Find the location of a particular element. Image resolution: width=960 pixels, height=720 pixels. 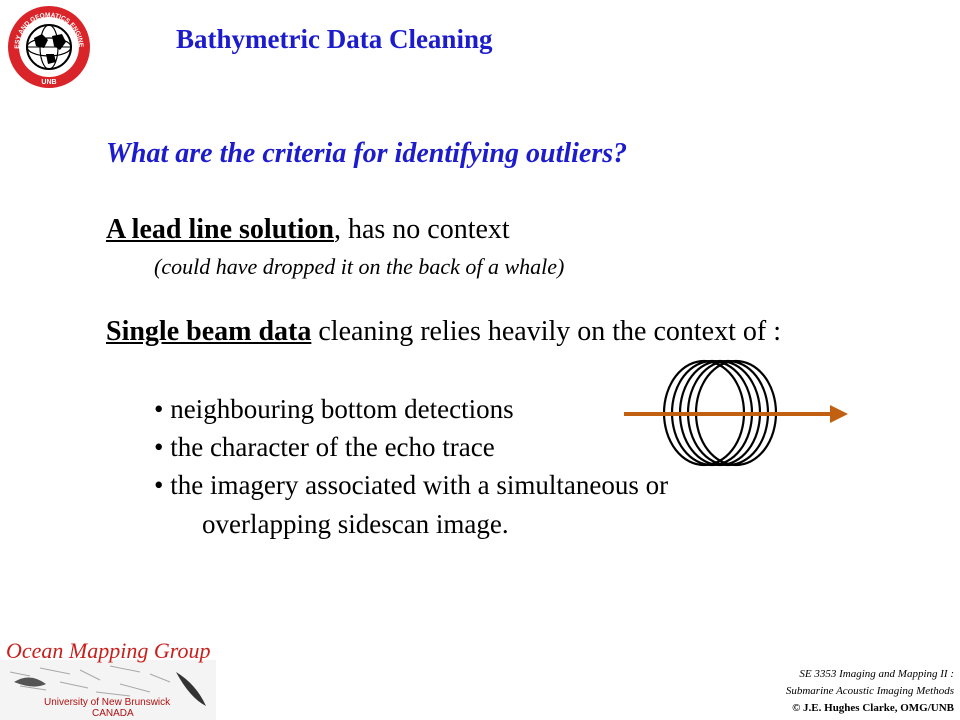

track-arrow-head is located at coordinates (839, 414).